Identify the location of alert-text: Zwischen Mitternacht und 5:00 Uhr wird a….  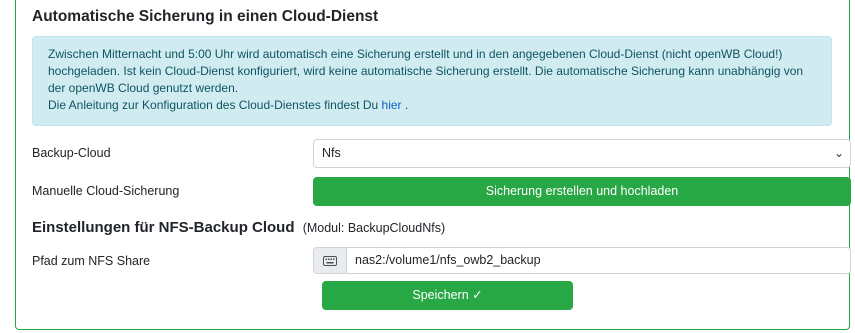
(426, 71).